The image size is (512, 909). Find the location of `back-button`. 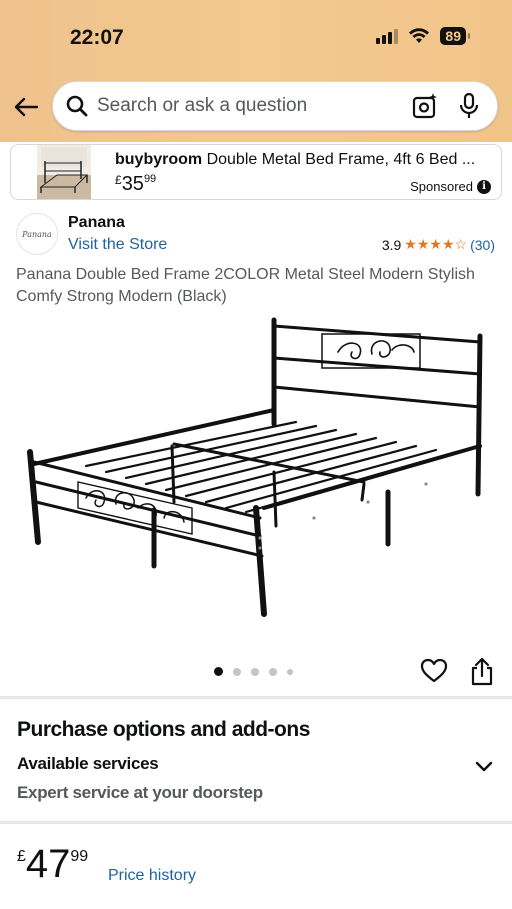

back-button is located at coordinates (26, 107).